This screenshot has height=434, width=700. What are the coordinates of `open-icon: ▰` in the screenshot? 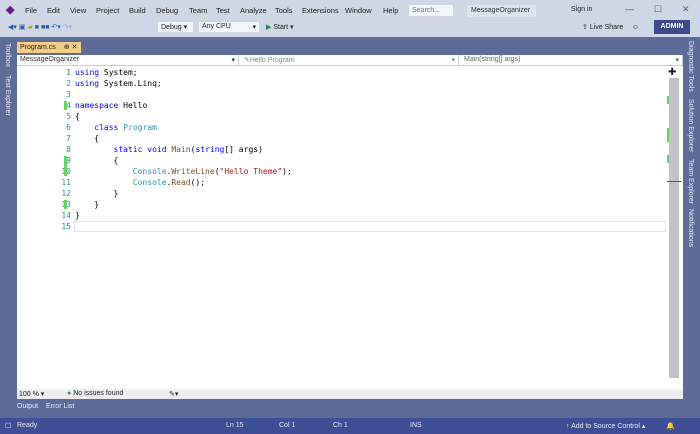 It's located at (29, 27).